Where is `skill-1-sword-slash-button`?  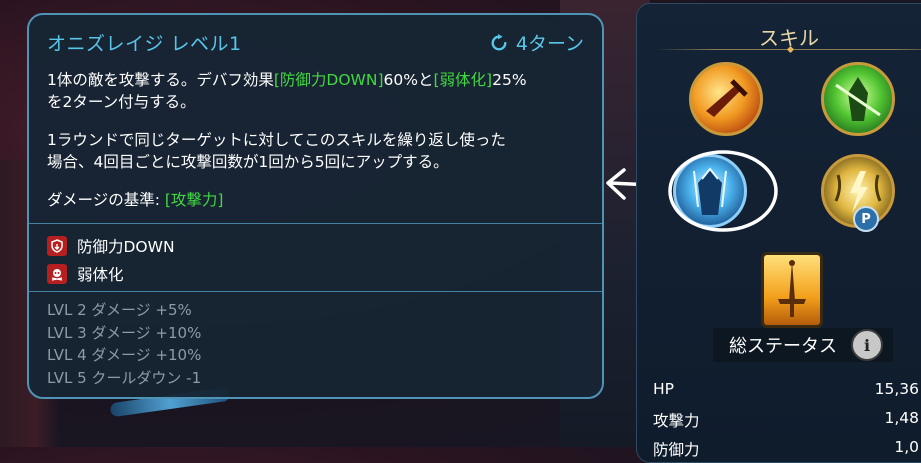
skill-1-sword-slash-button is located at coordinates (726, 99).